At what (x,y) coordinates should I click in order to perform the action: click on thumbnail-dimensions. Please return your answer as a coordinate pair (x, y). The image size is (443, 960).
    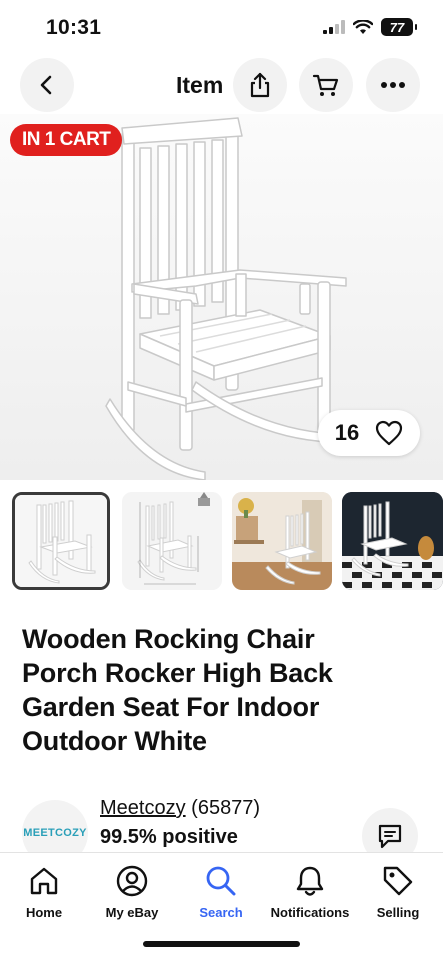
    Looking at the image, I should click on (172, 541).